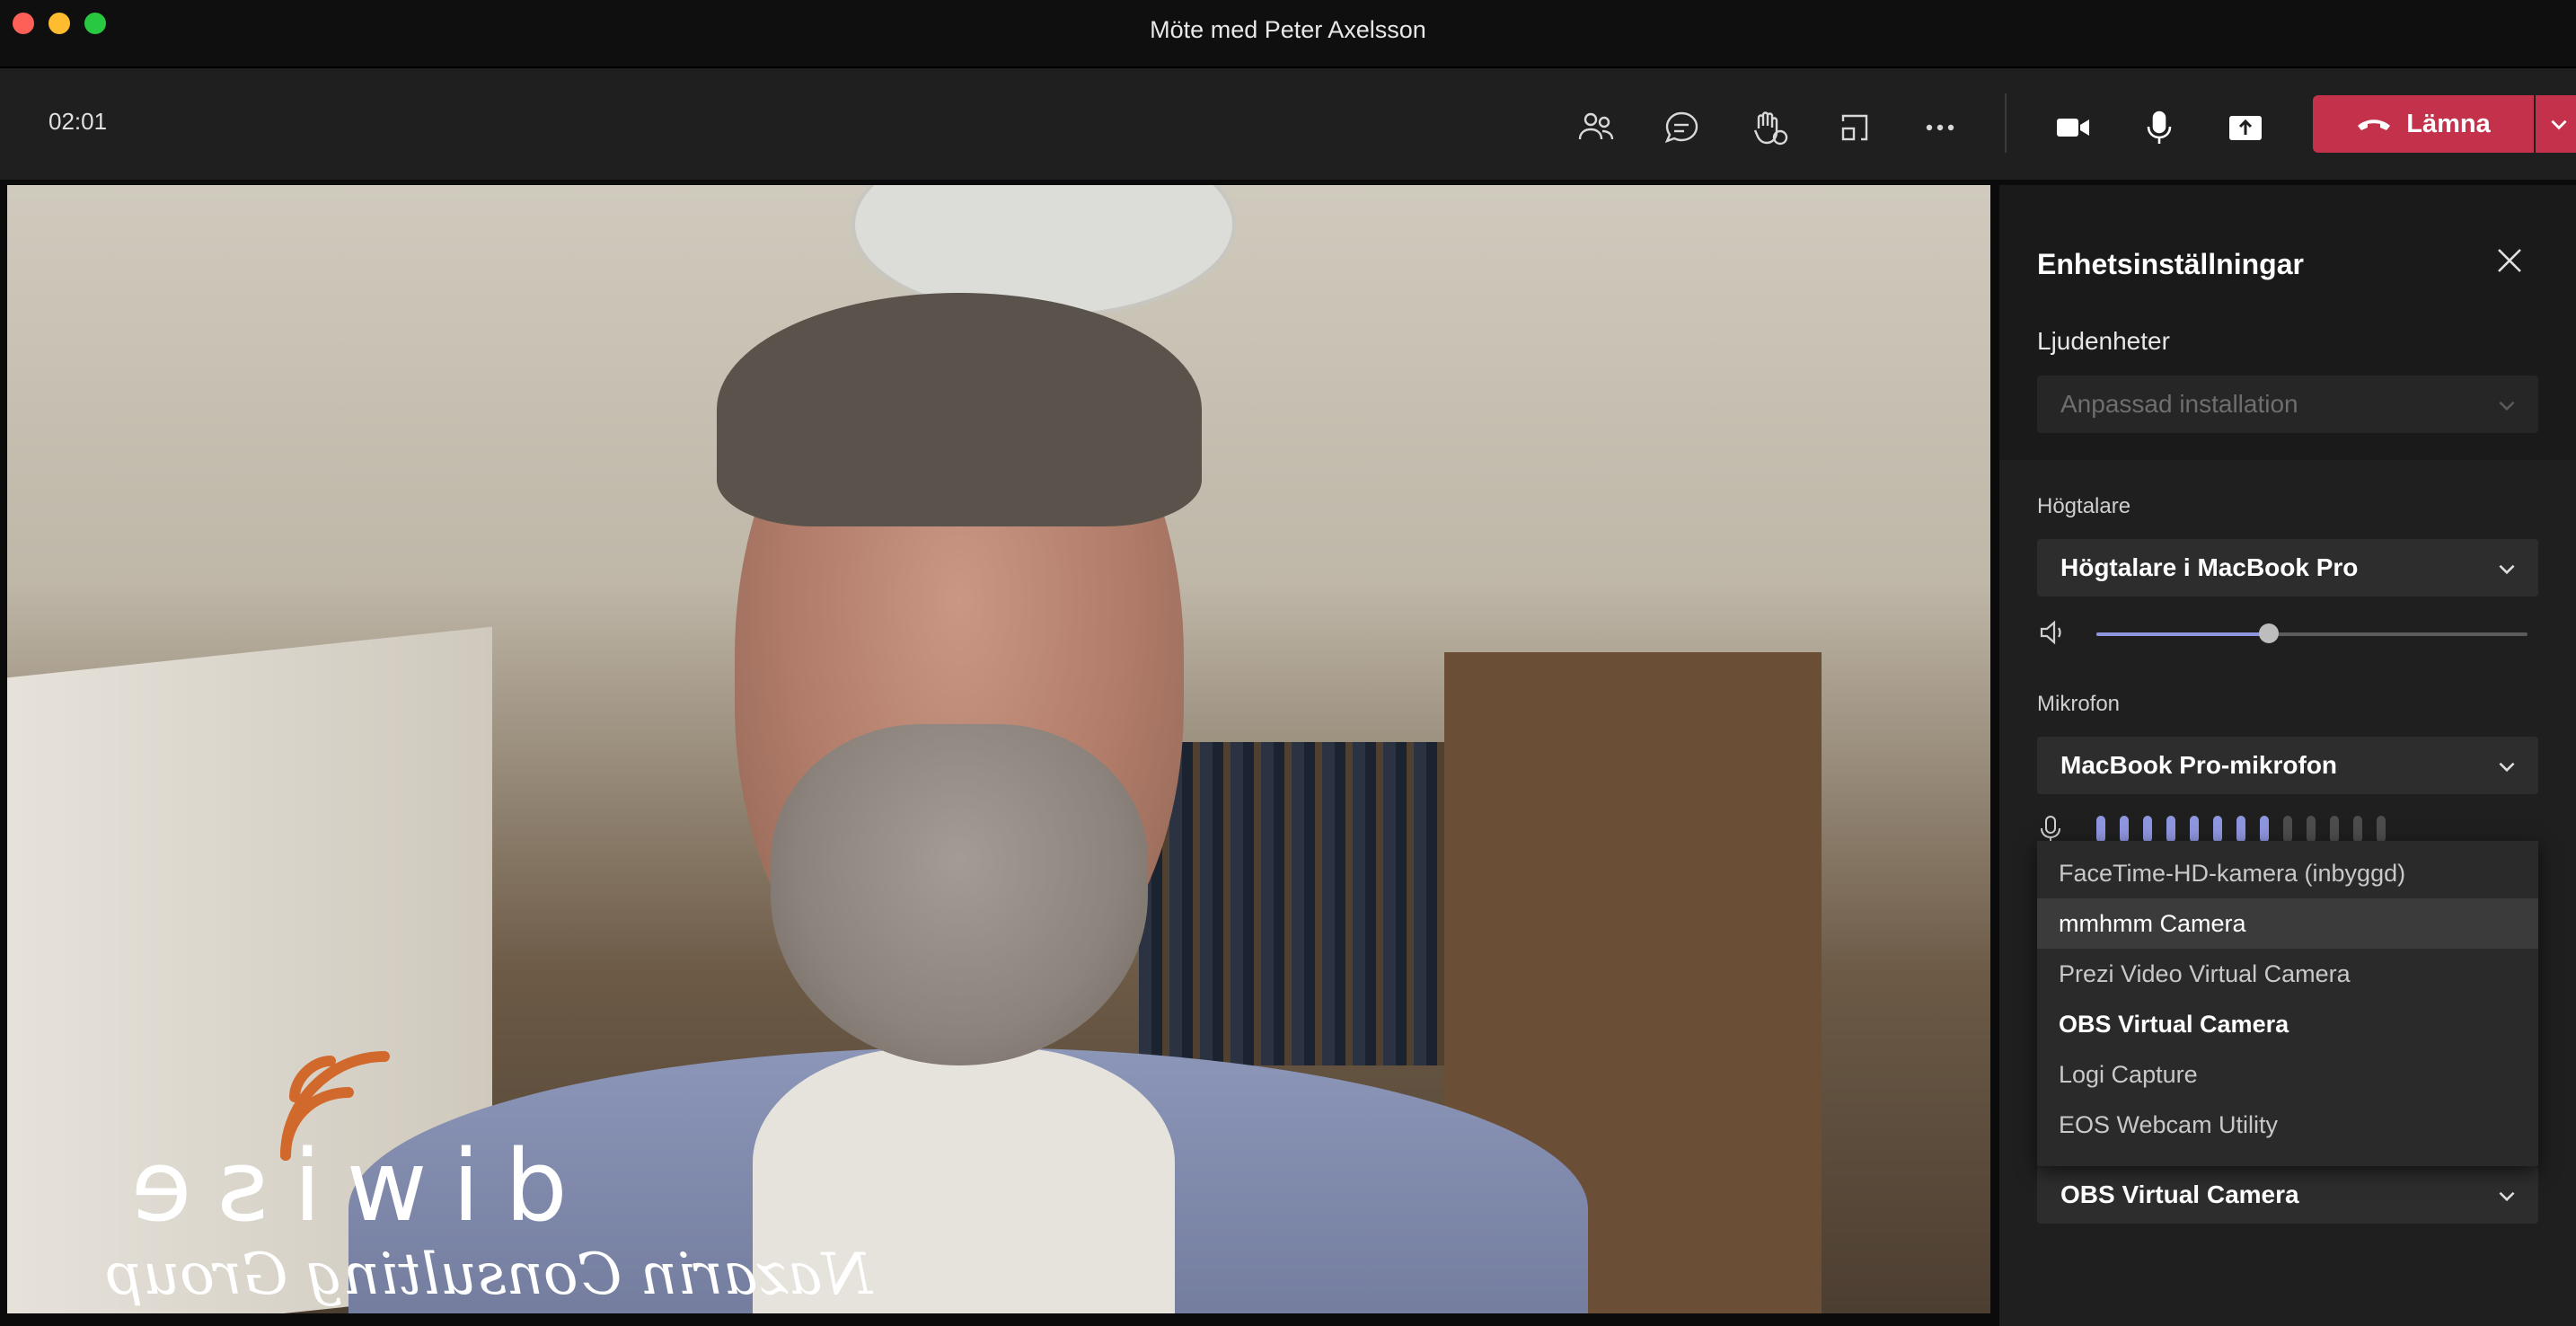 The image size is (2576, 1326). I want to click on audio-devices-select: Anpassad installation, so click(2287, 404).